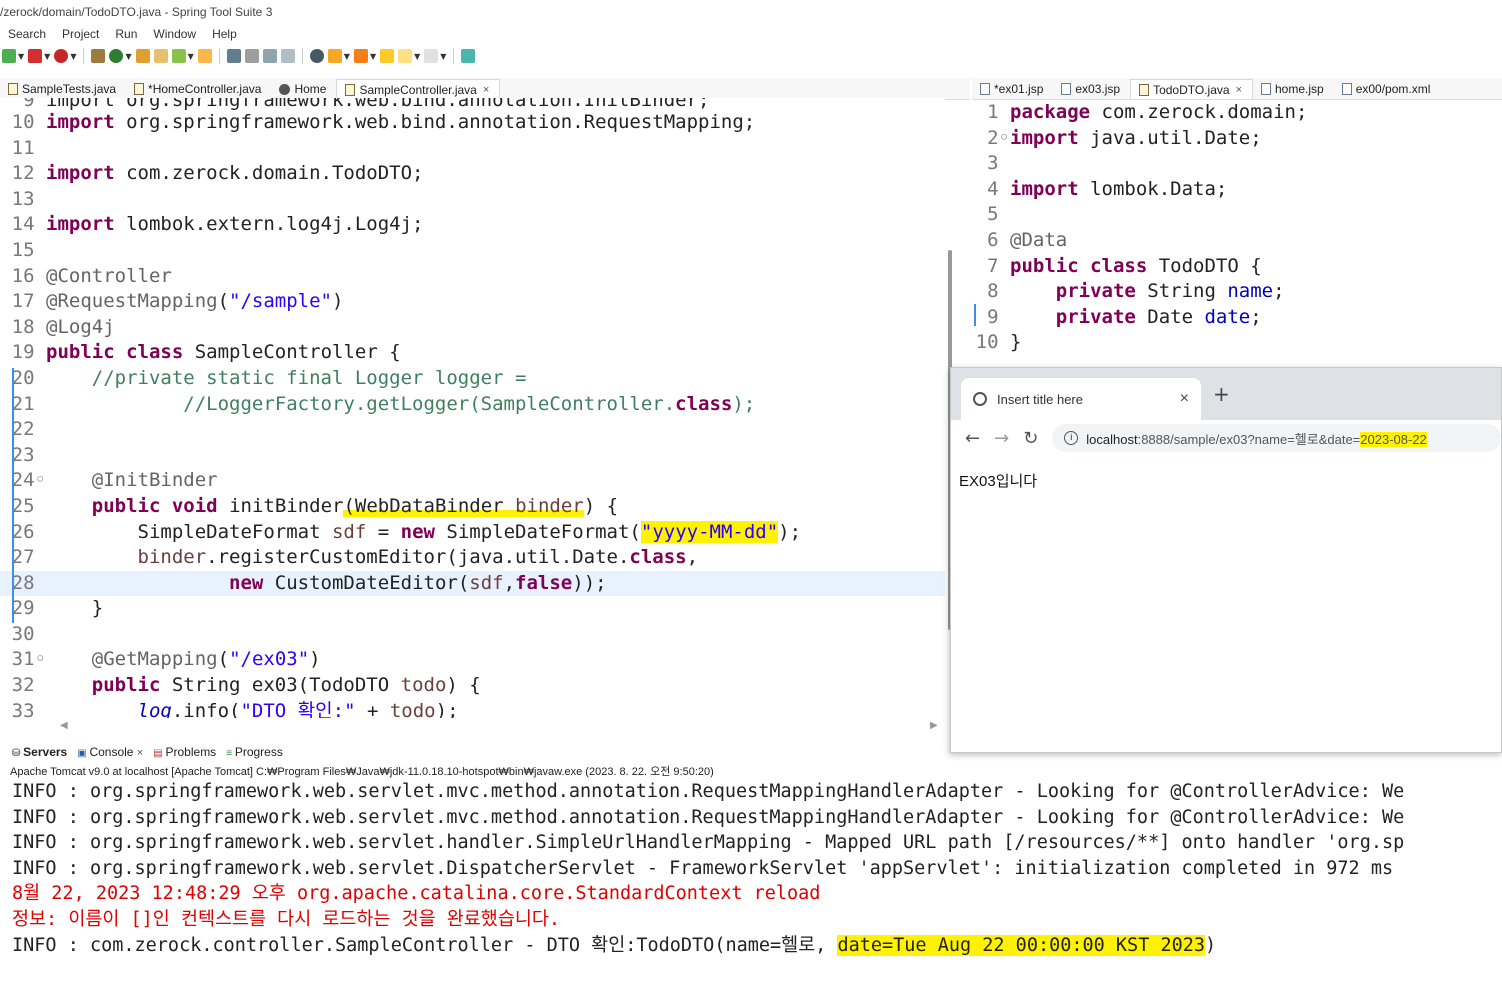 This screenshot has height=997, width=1502. What do you see at coordinates (934, 725) in the screenshot?
I see `scroll-right-icon: ▶` at bounding box center [934, 725].